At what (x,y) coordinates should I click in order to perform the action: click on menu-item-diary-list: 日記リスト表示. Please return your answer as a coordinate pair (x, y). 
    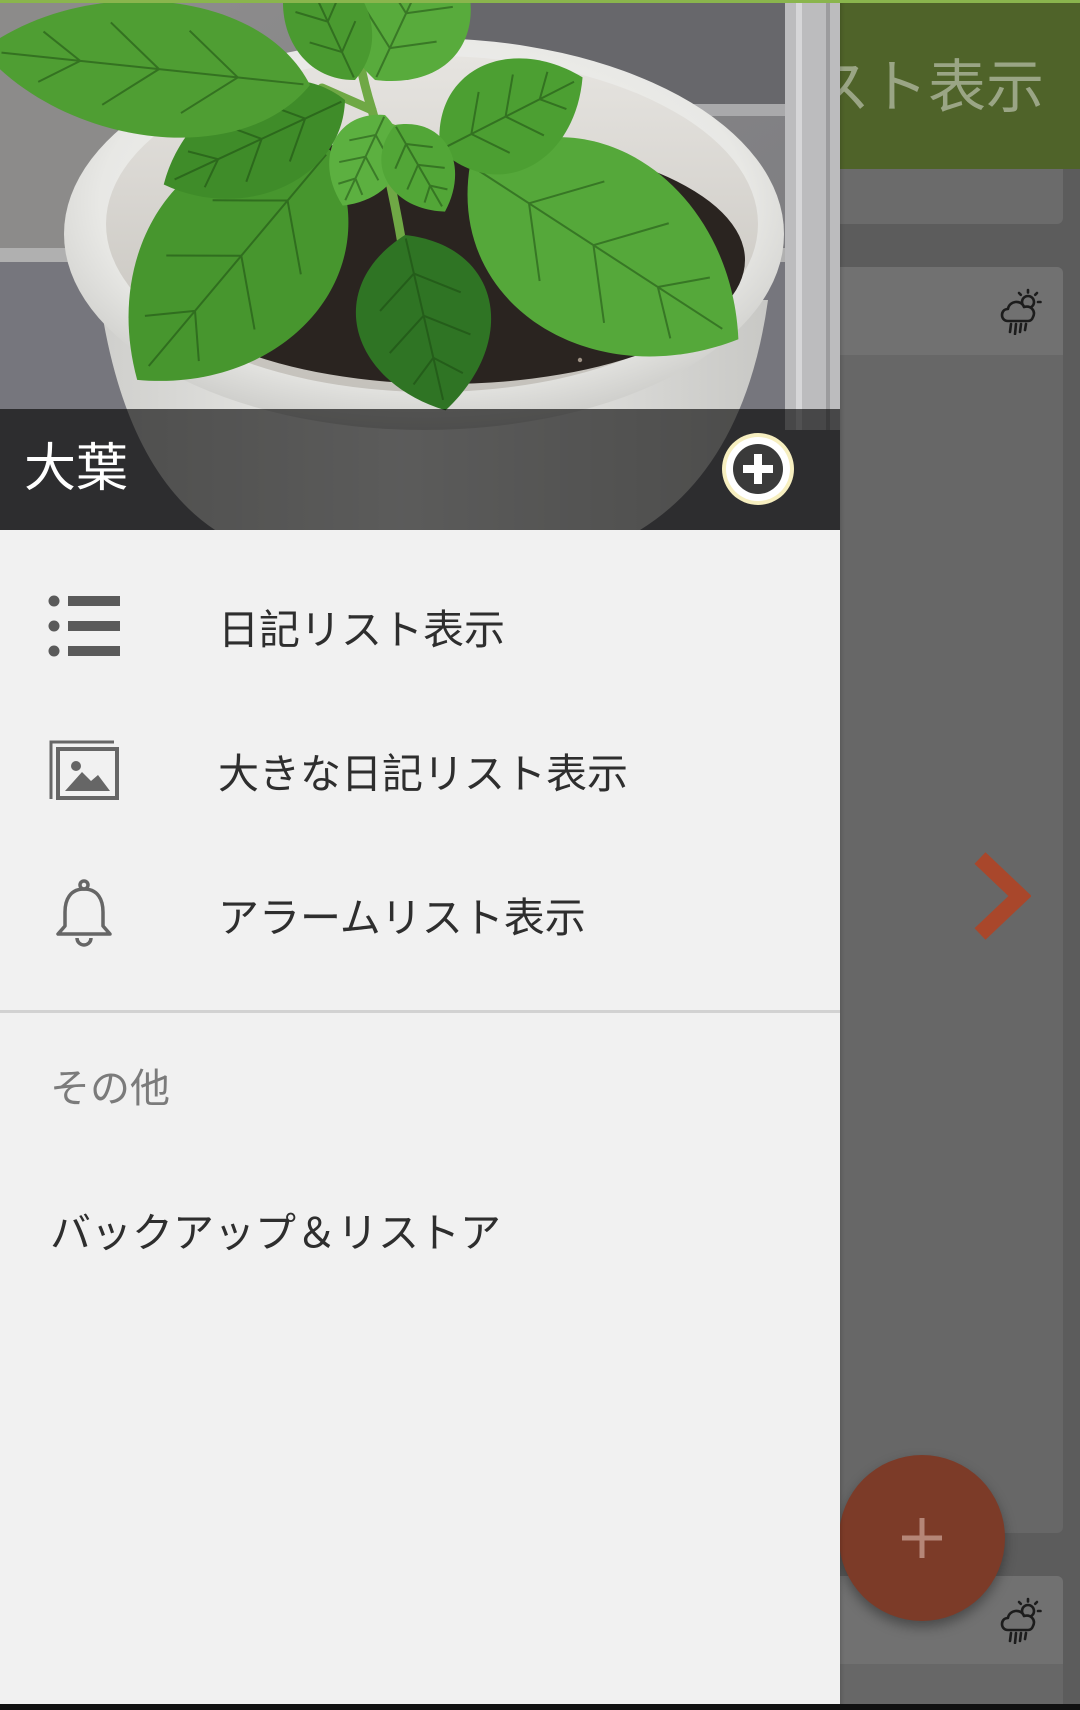
    Looking at the image, I should click on (420, 626).